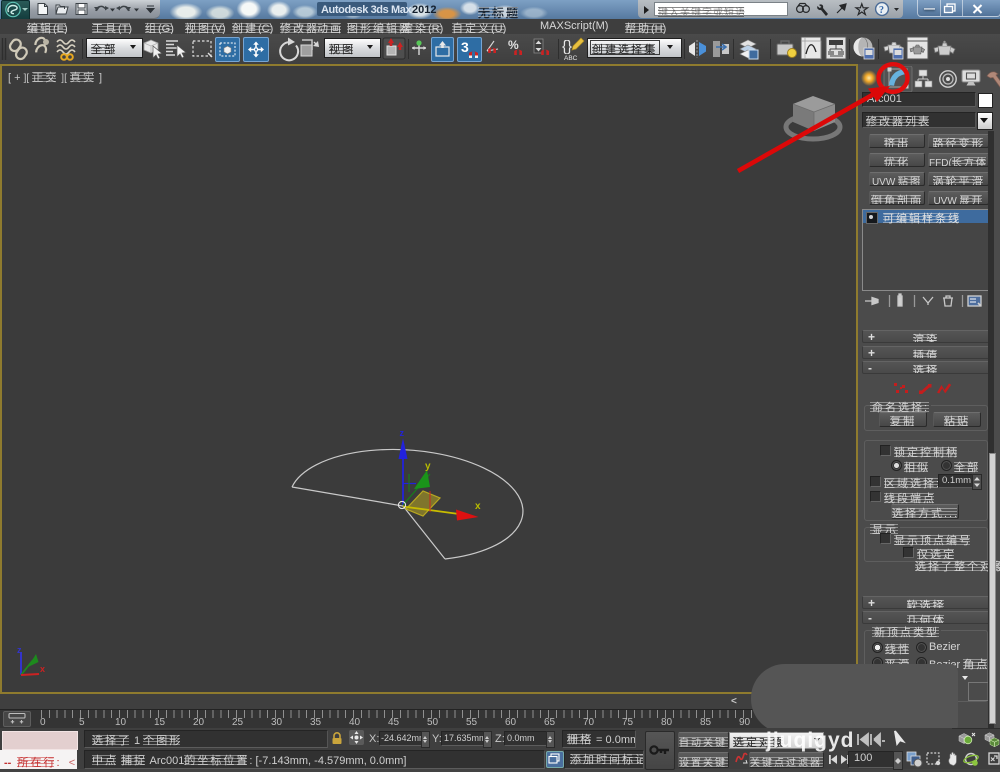  I want to click on svg-text: ABC, so click(571, 58).